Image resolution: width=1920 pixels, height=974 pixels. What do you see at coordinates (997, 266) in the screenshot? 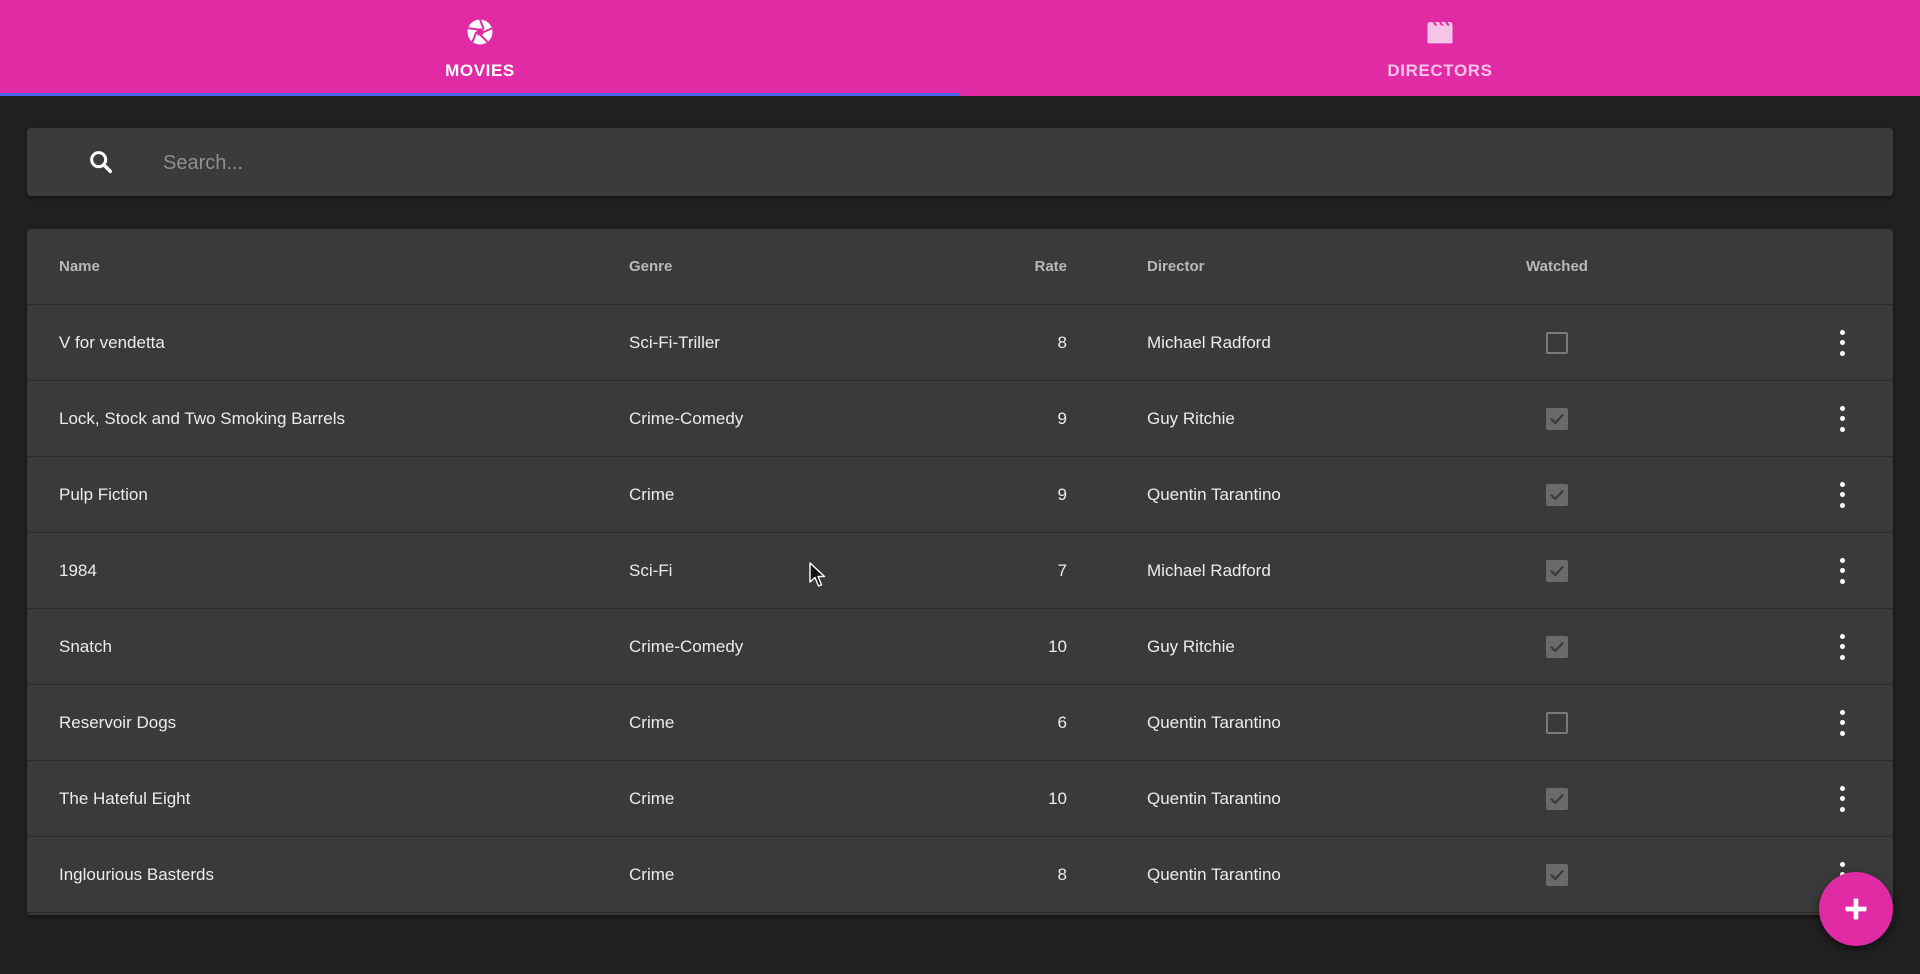
I see `column-header-rate: Rate` at bounding box center [997, 266].